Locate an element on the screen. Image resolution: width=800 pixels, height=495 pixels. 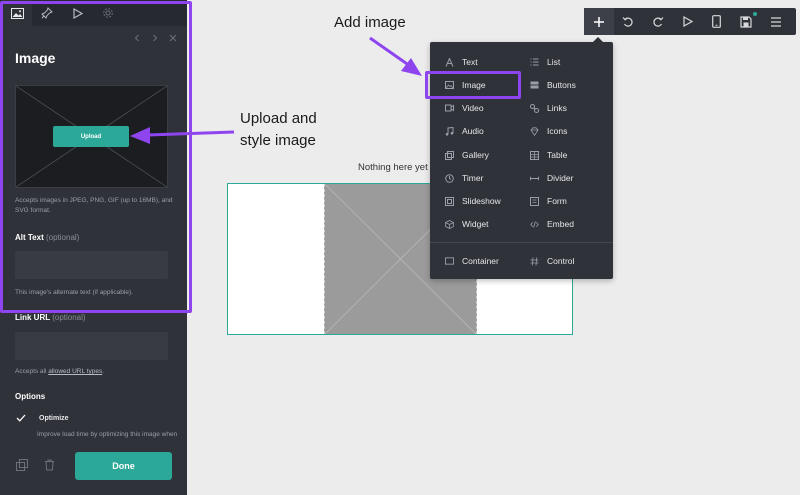
save-icon is located at coordinates (746, 21).